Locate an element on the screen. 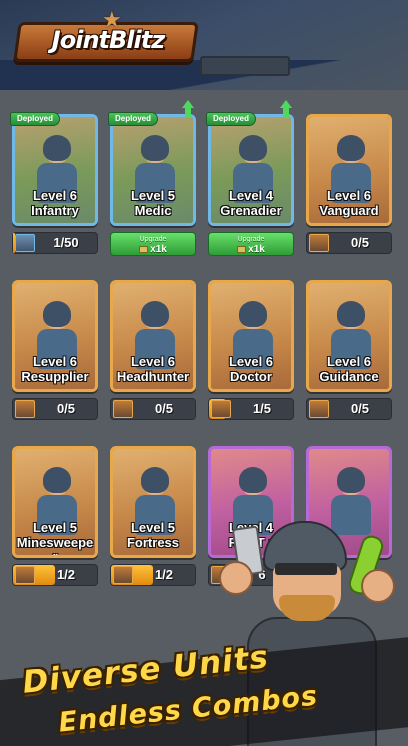  shard-progress-bar: 1/50 is located at coordinates (55, 243).